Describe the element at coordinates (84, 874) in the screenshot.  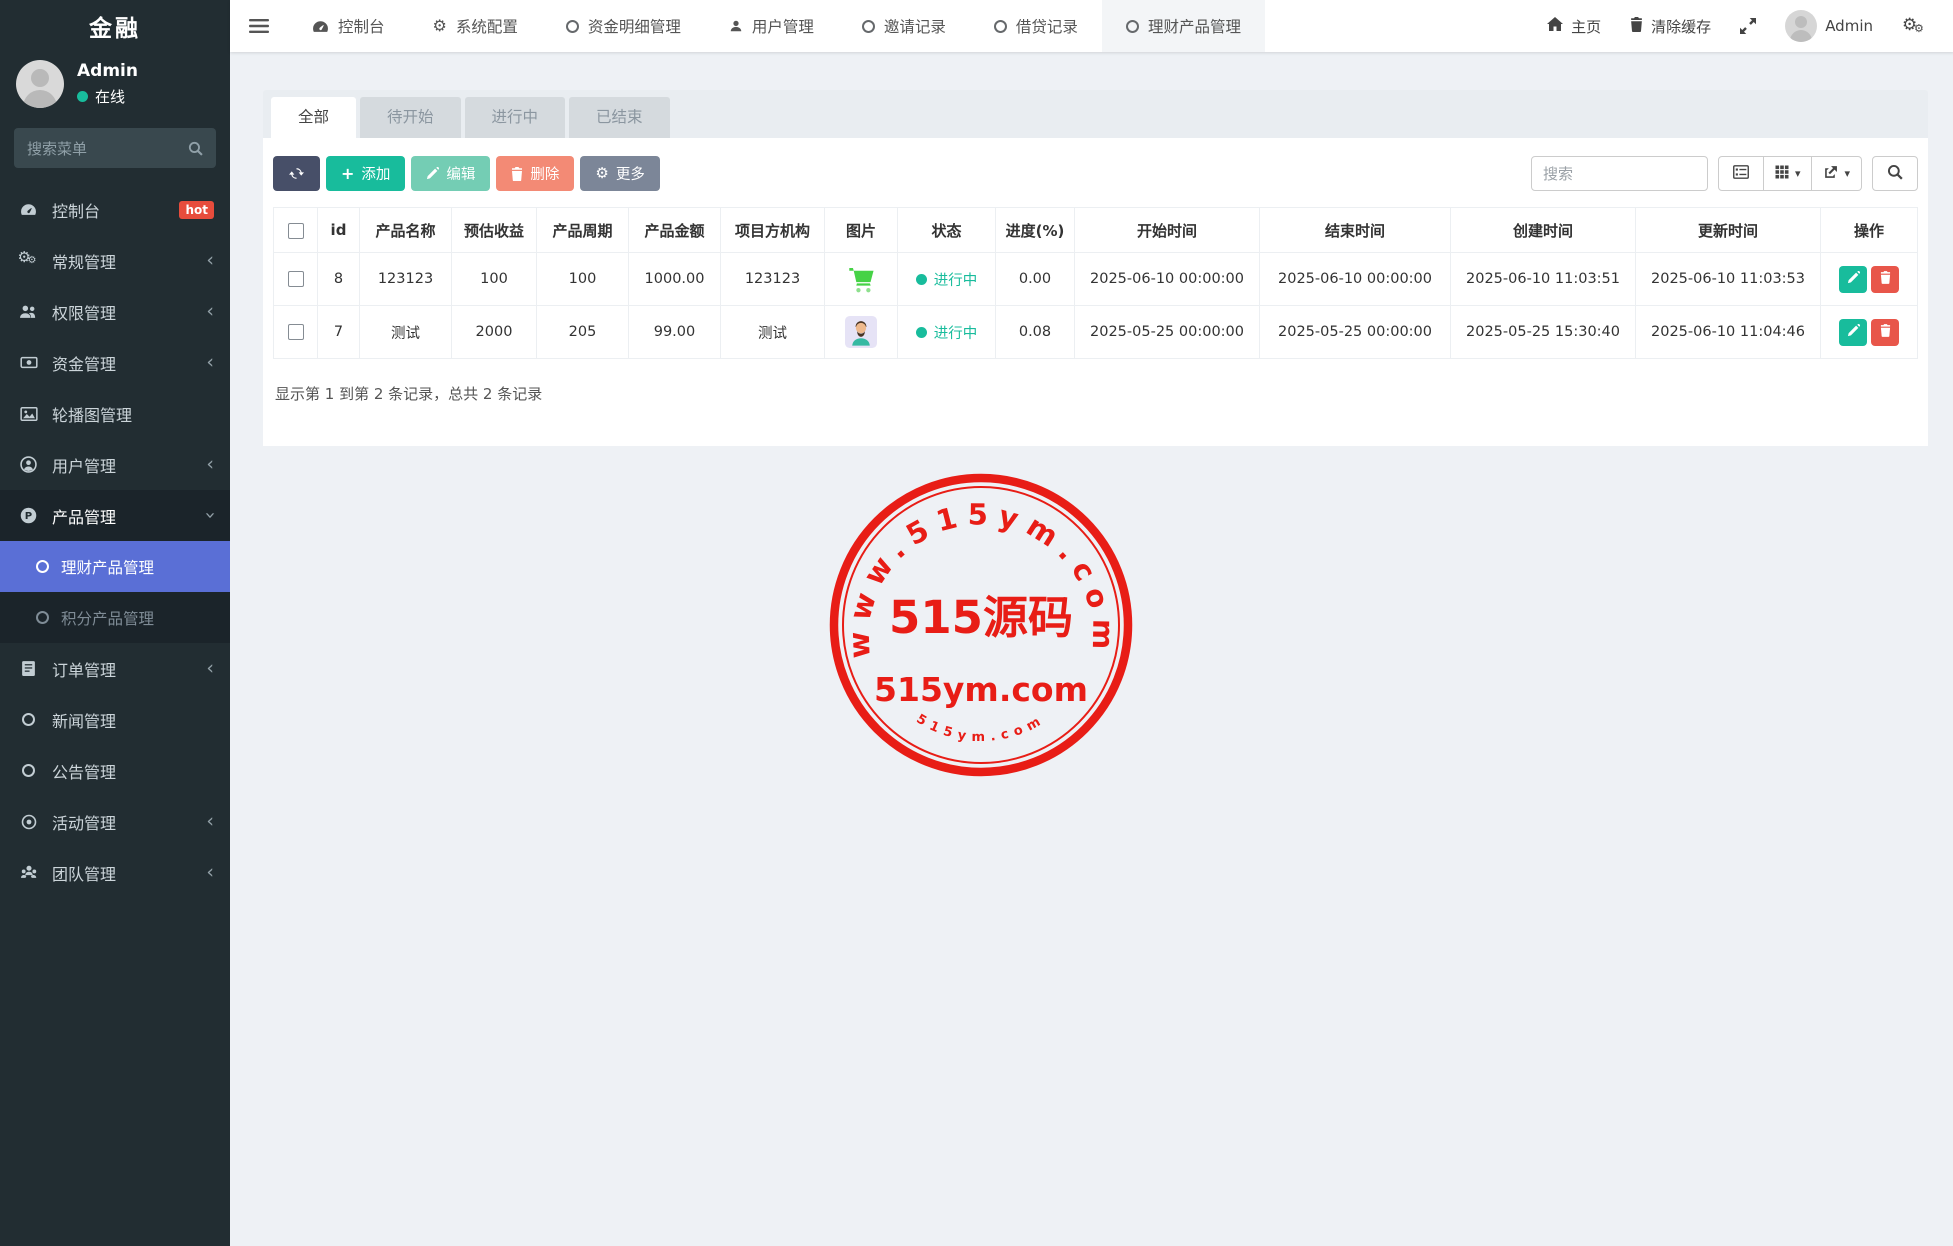
I see `sidebar-item-label: 团队管理` at that location.